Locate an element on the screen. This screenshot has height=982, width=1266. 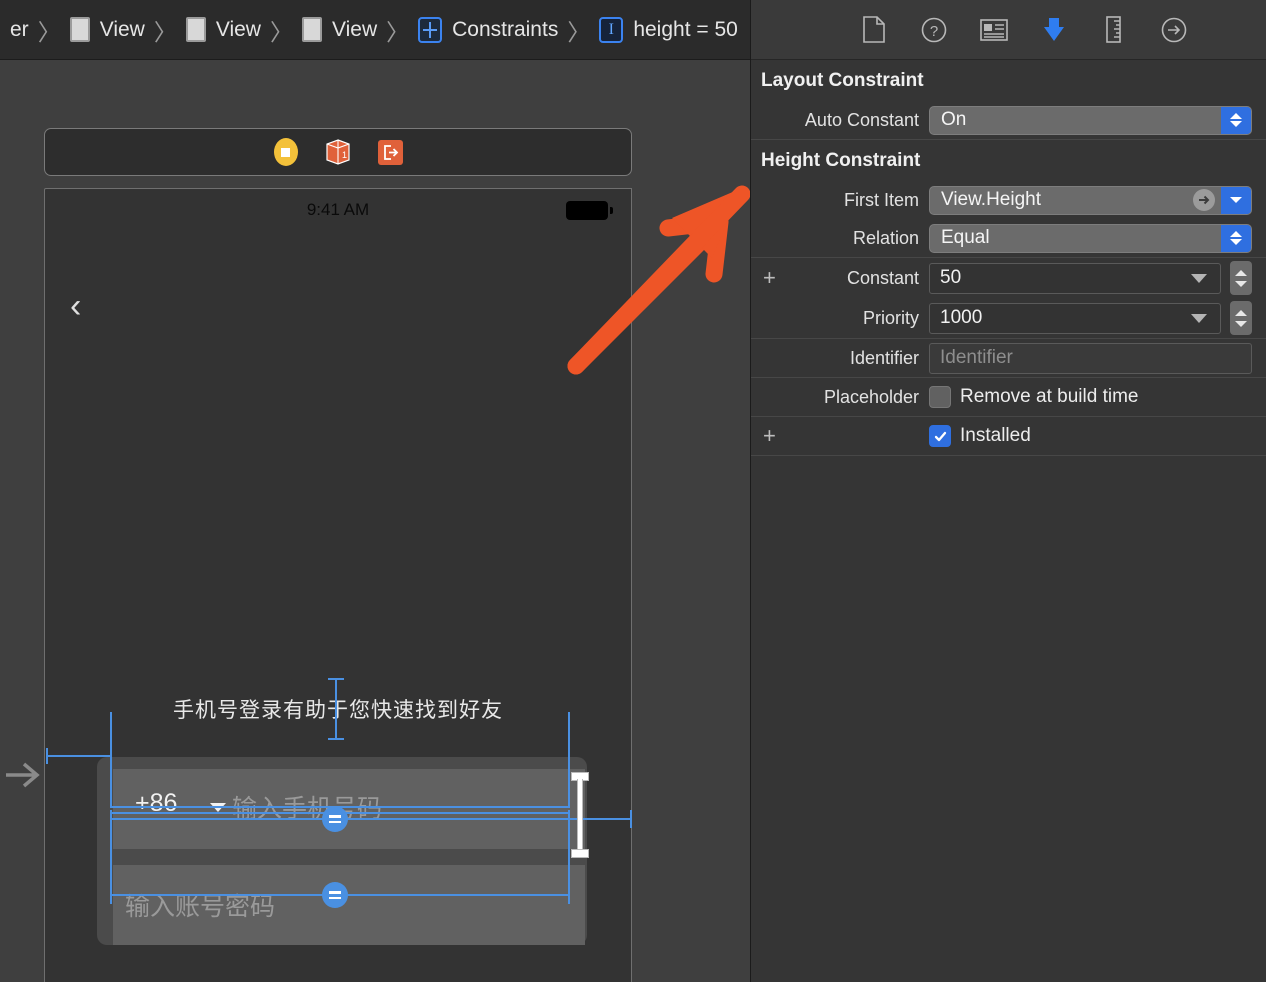
height-constraint-handle-bottom is located at coordinates (580, 853).